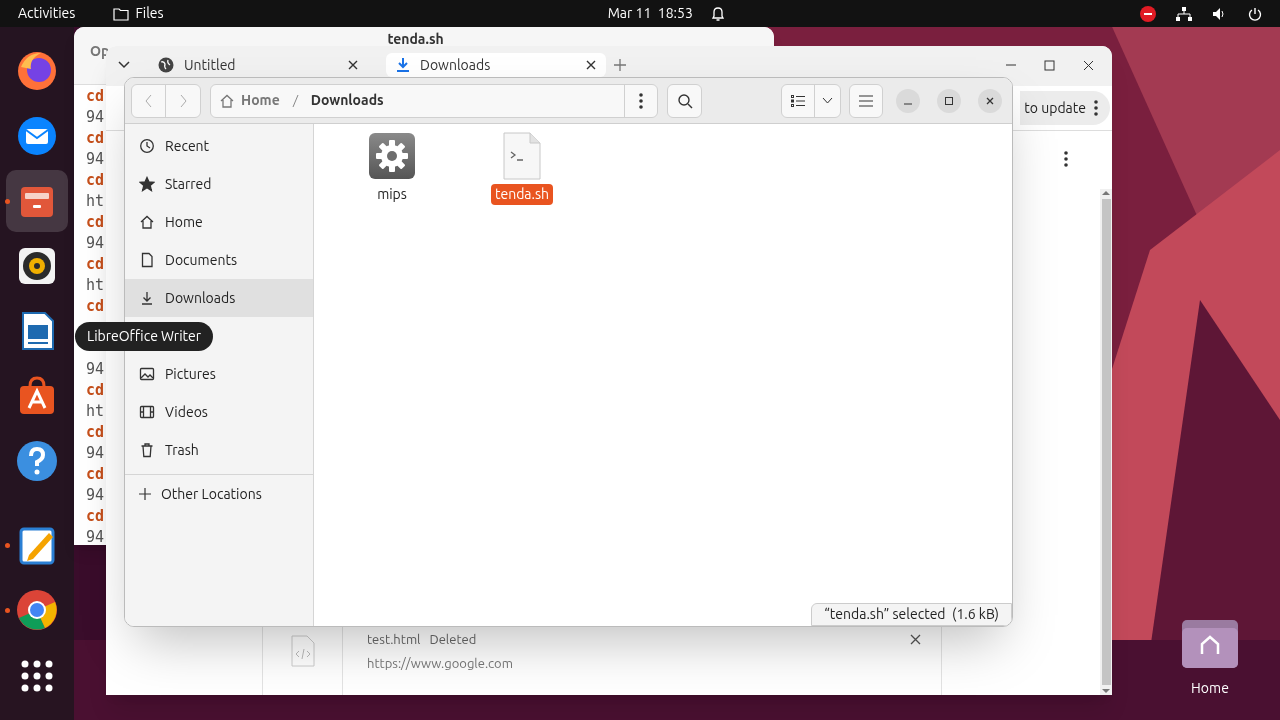 This screenshot has height=720, width=1280. I want to click on path-segment: Home, so click(260, 100).